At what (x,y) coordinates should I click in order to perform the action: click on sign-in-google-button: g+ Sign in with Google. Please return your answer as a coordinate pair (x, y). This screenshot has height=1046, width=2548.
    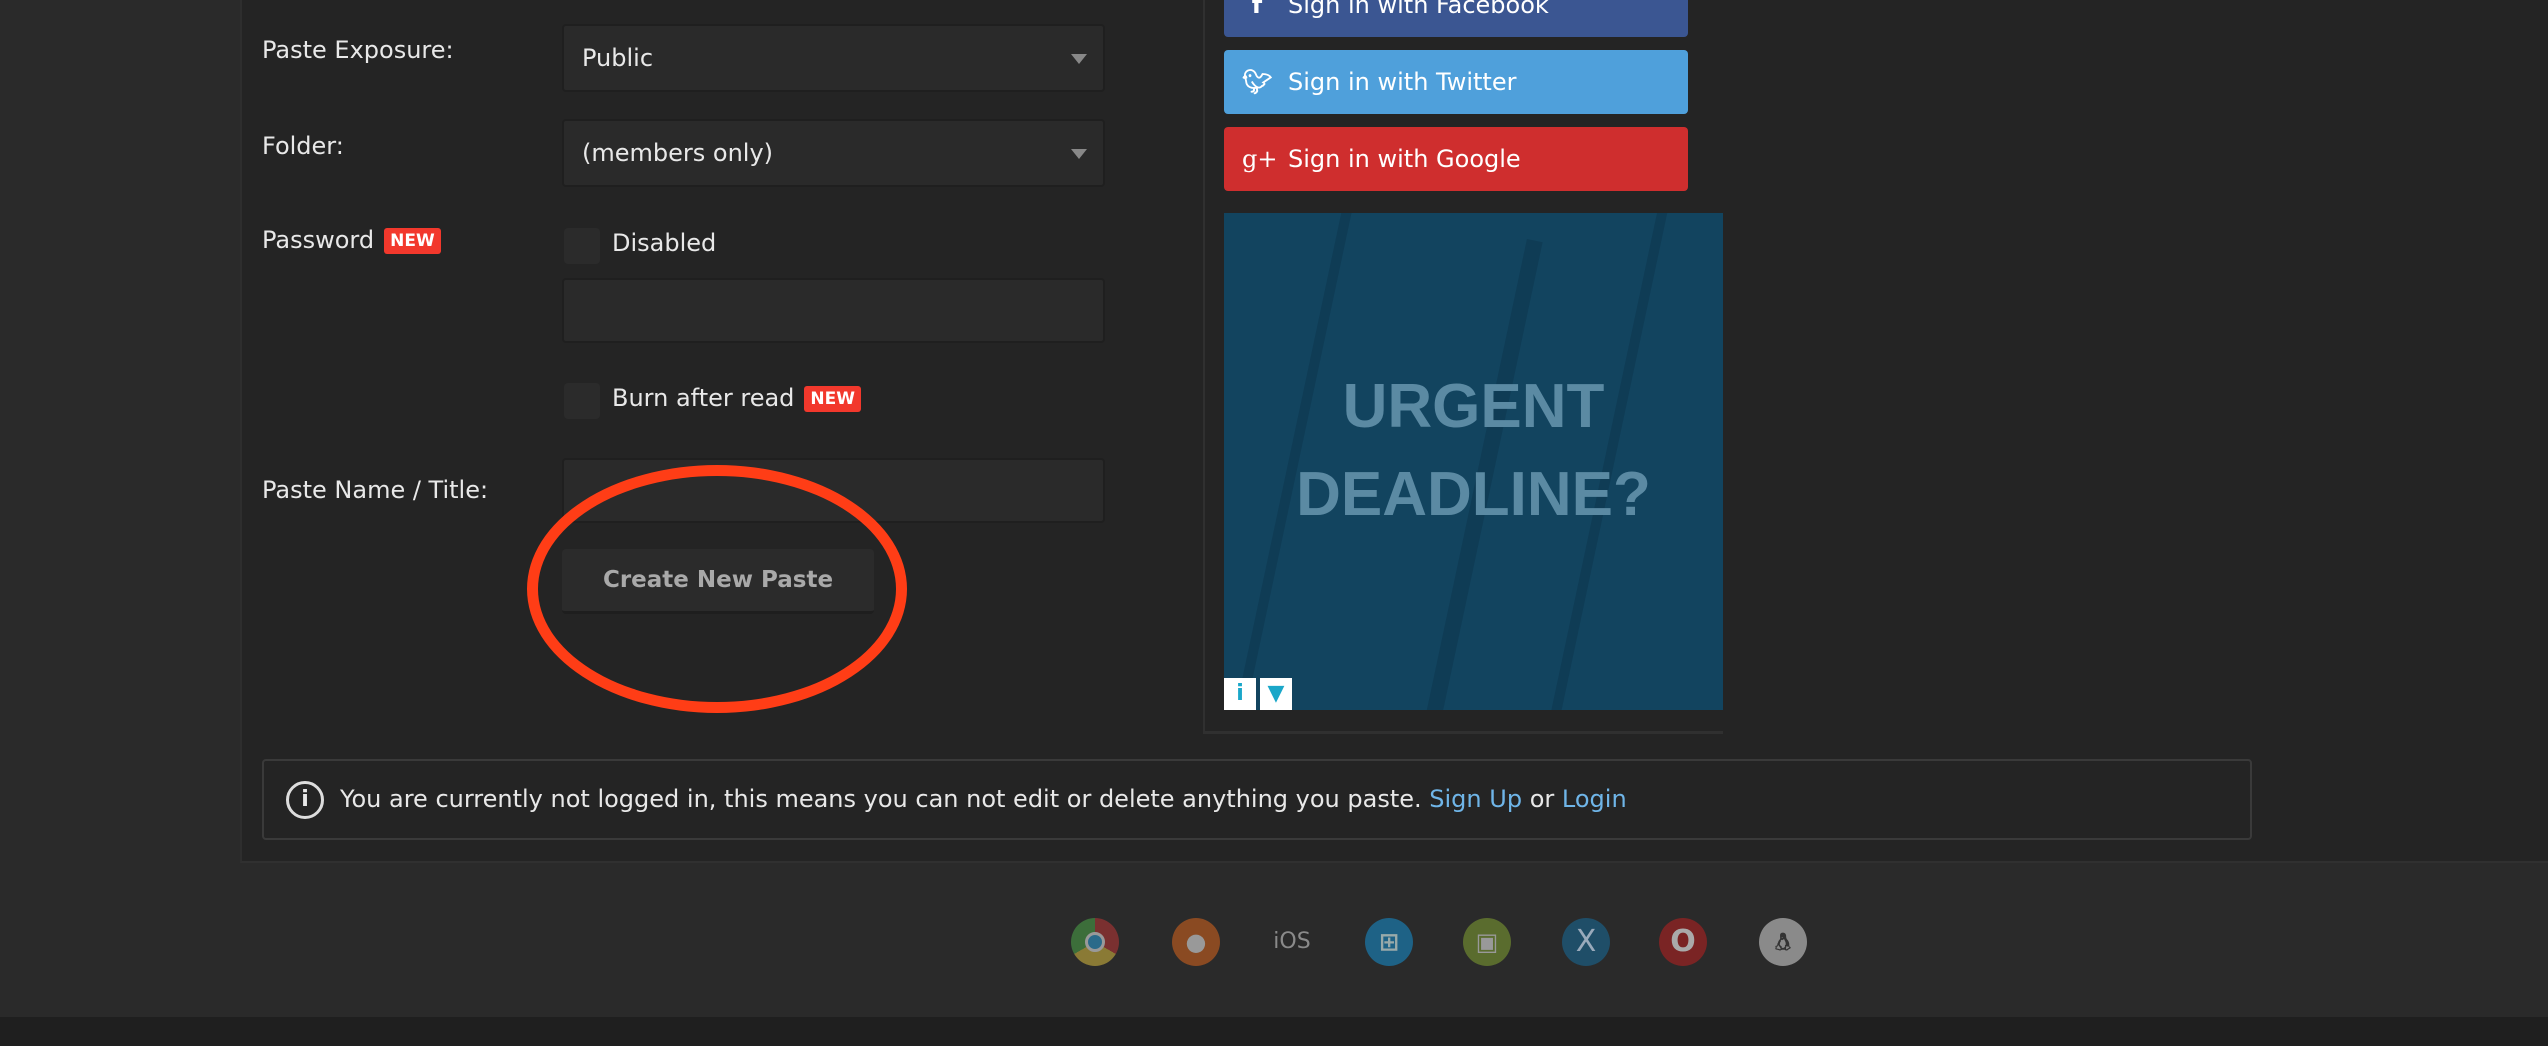
    Looking at the image, I should click on (1456, 159).